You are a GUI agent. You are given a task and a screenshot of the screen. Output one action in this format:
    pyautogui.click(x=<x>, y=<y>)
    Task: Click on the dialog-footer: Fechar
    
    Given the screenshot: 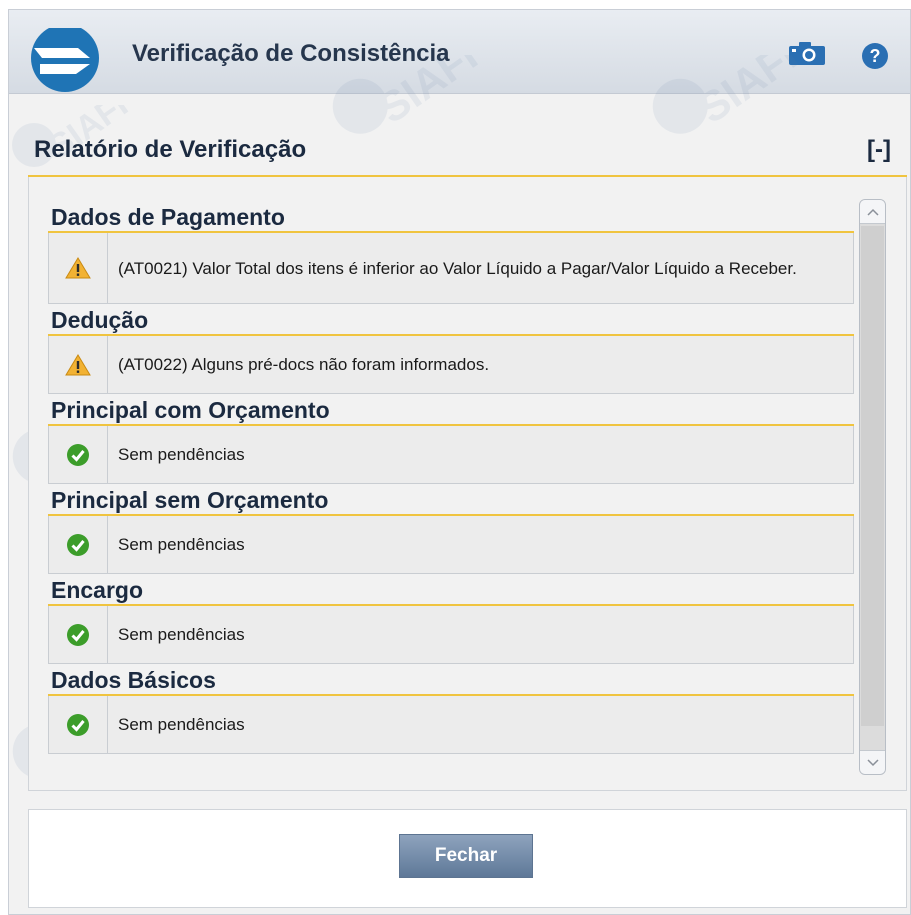 What is the action you would take?
    pyautogui.click(x=467, y=858)
    